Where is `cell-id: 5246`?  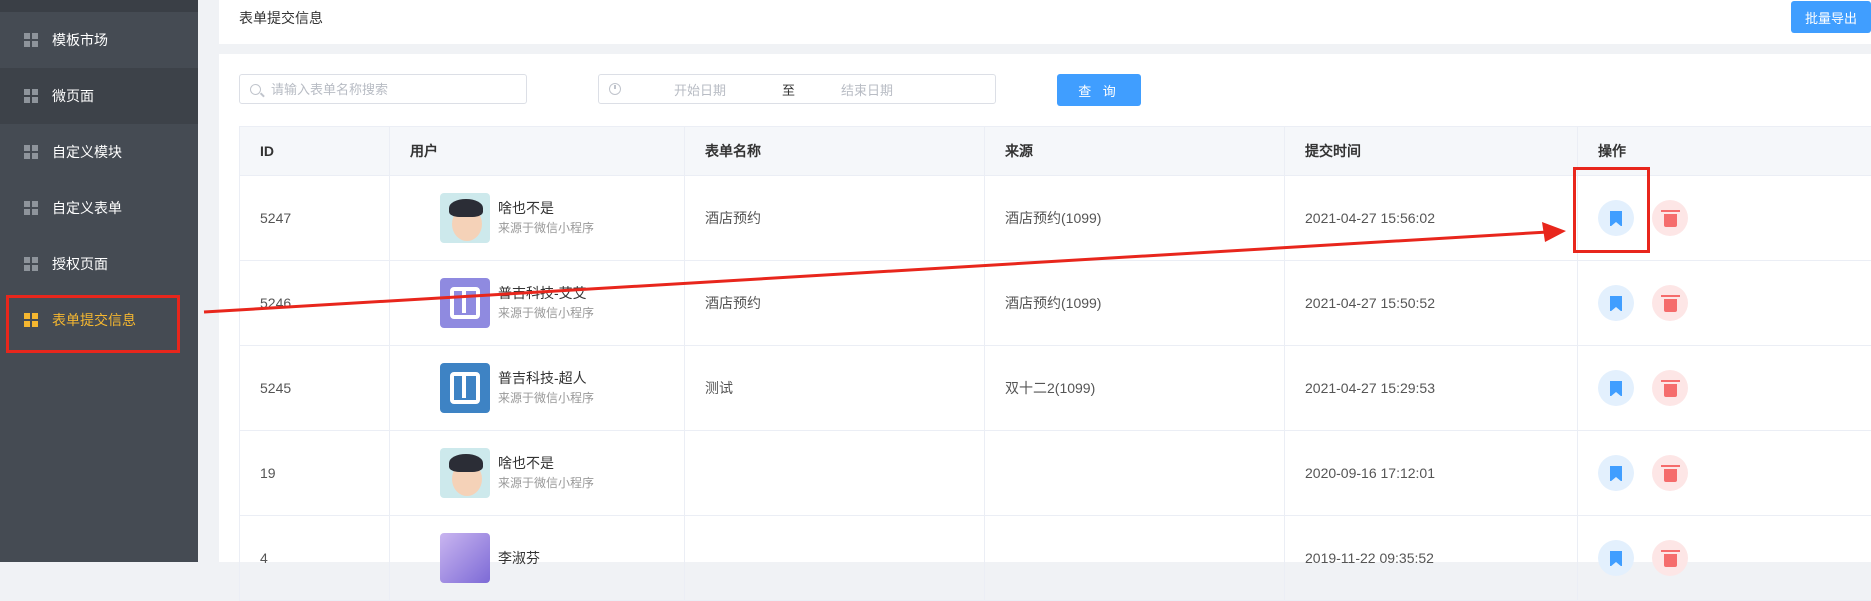
cell-id: 5246 is located at coordinates (315, 303).